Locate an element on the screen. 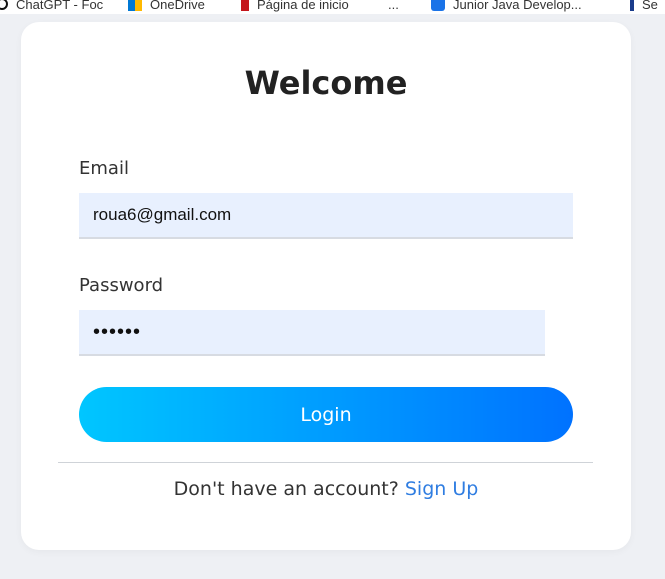  chatgpt-icon is located at coordinates (4, 5).